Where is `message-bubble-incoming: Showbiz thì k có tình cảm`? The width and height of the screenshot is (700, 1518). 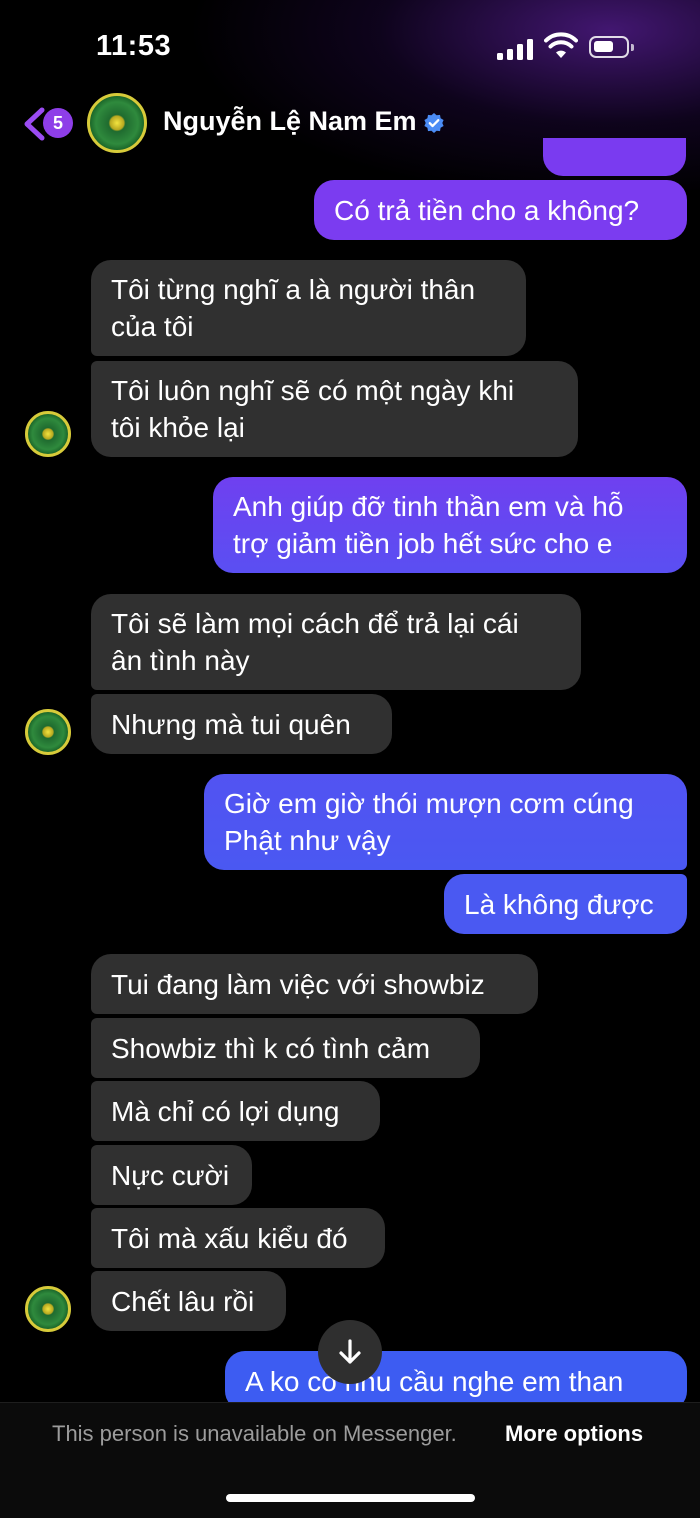
message-bubble-incoming: Showbiz thì k có tình cảm is located at coordinates (285, 1048).